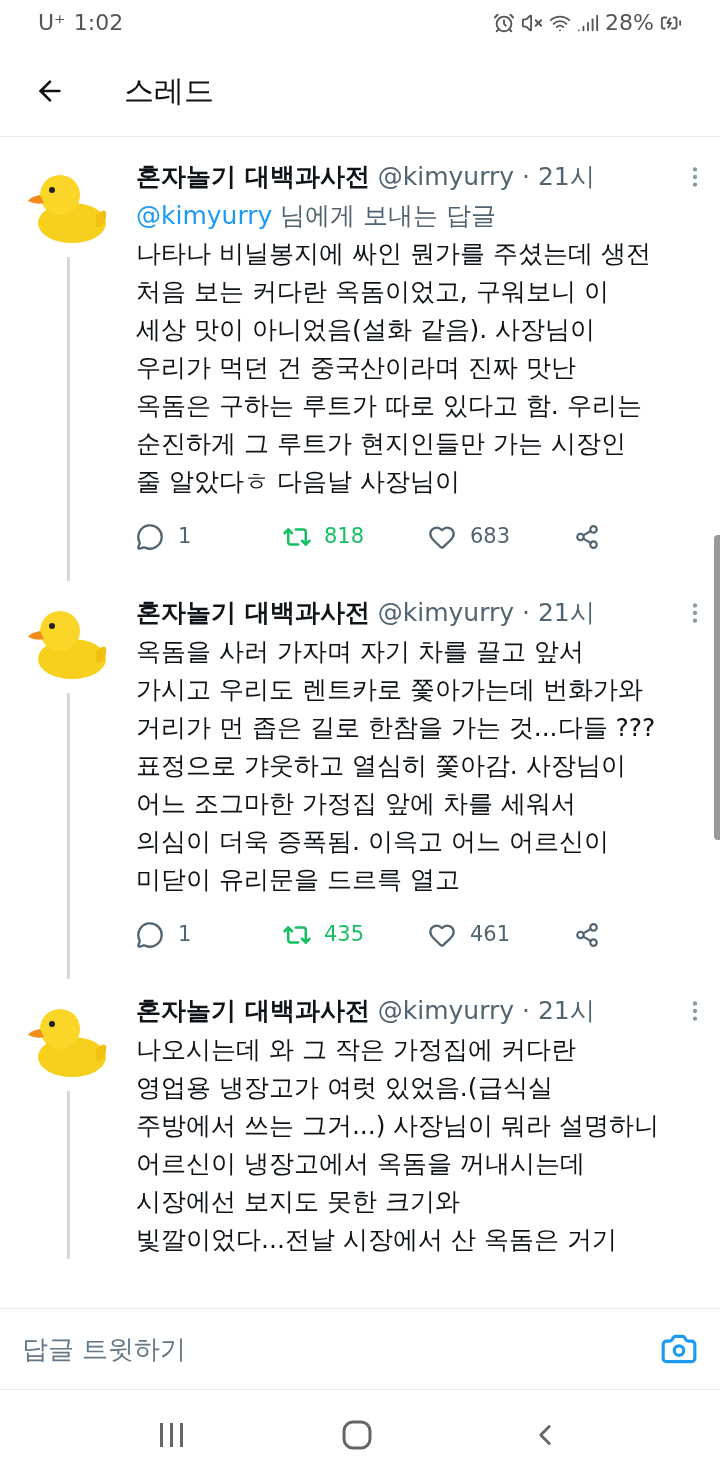  Describe the element at coordinates (504, 22) in the screenshot. I see `alarm-icon` at that location.